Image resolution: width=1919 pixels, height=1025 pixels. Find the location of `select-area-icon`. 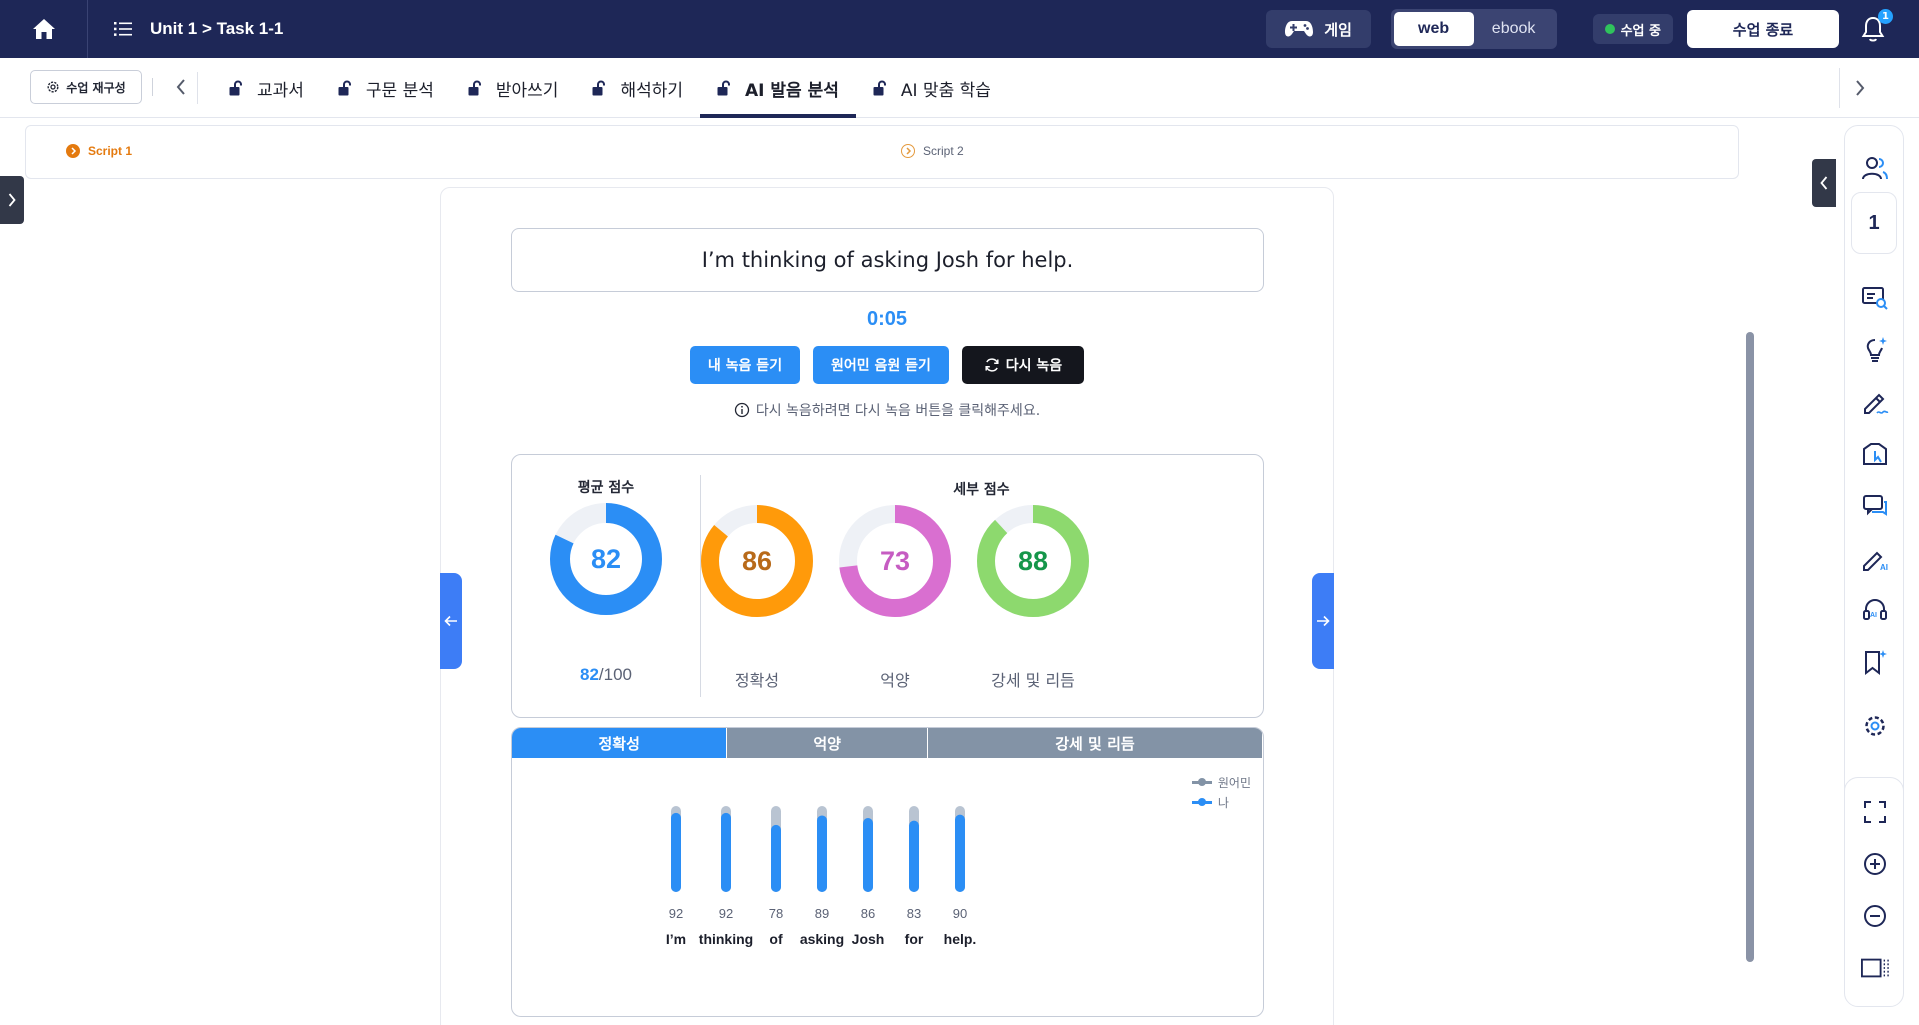

select-area-icon is located at coordinates (1875, 454).